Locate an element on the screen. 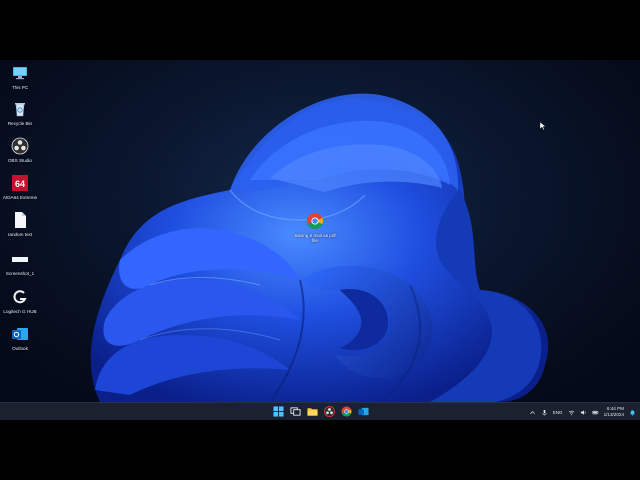 This screenshot has width=640, height=480. aida64-icon: 64 is located at coordinates (20, 183).